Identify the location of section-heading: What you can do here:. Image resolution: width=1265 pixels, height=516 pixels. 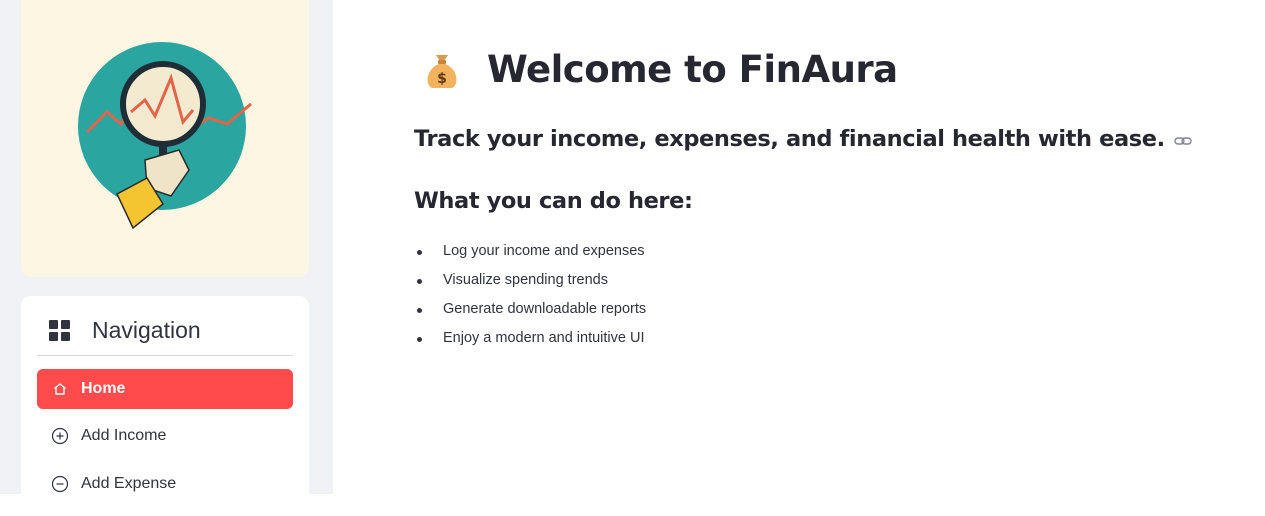
(553, 201).